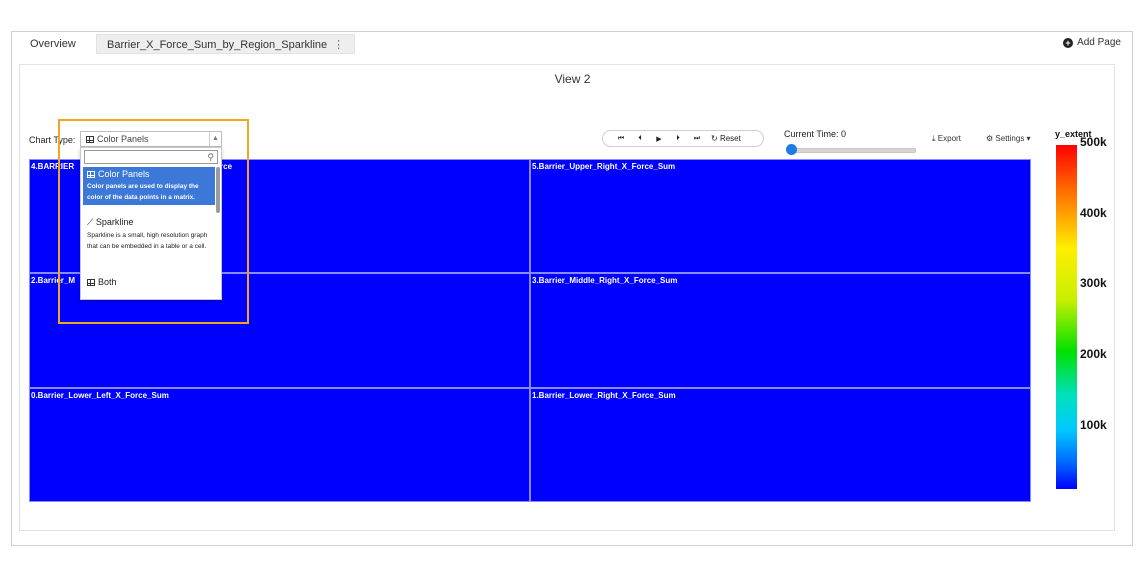  What do you see at coordinates (1093, 283) in the screenshot?
I see `legend-tick: 300k` at bounding box center [1093, 283].